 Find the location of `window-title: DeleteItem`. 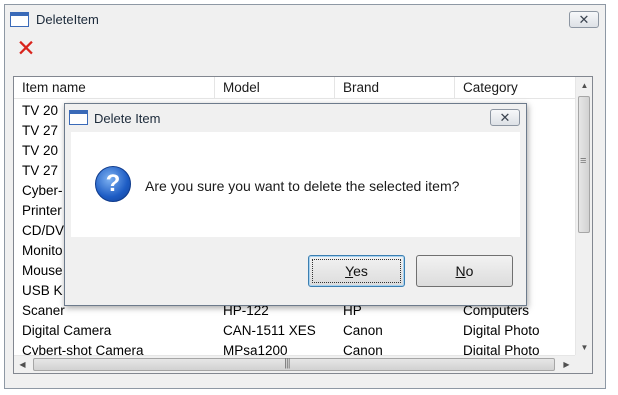

window-title: DeleteItem is located at coordinates (67, 19).